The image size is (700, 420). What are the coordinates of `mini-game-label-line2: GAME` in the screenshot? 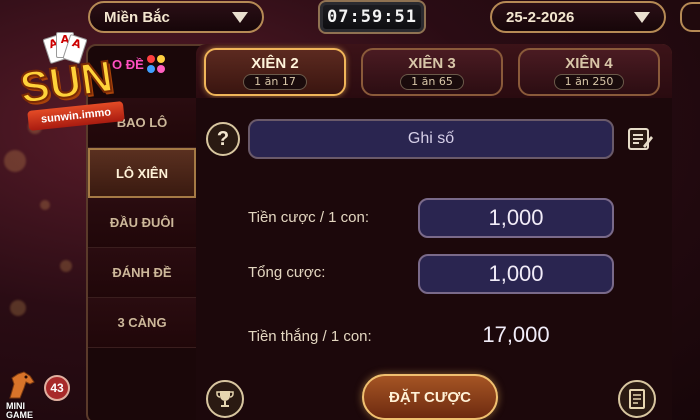 It's located at (19, 415).